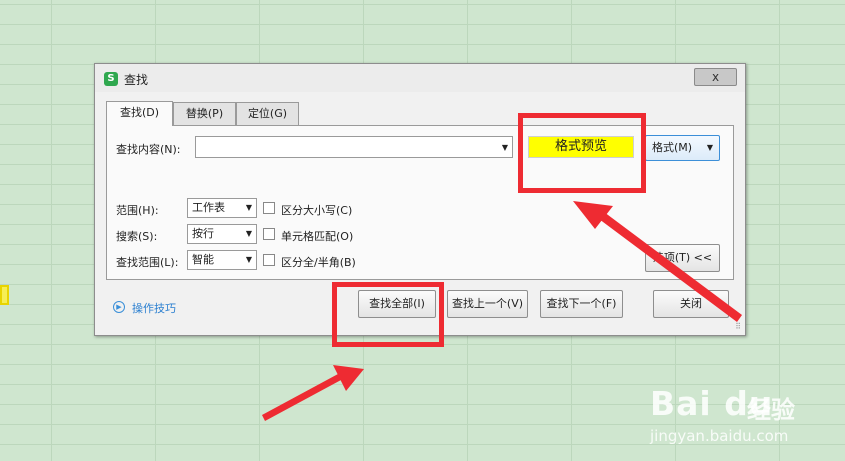 Image resolution: width=845 pixels, height=461 pixels. Describe the element at coordinates (668, 265) in the screenshot. I see `arrow-to-preview` at that location.